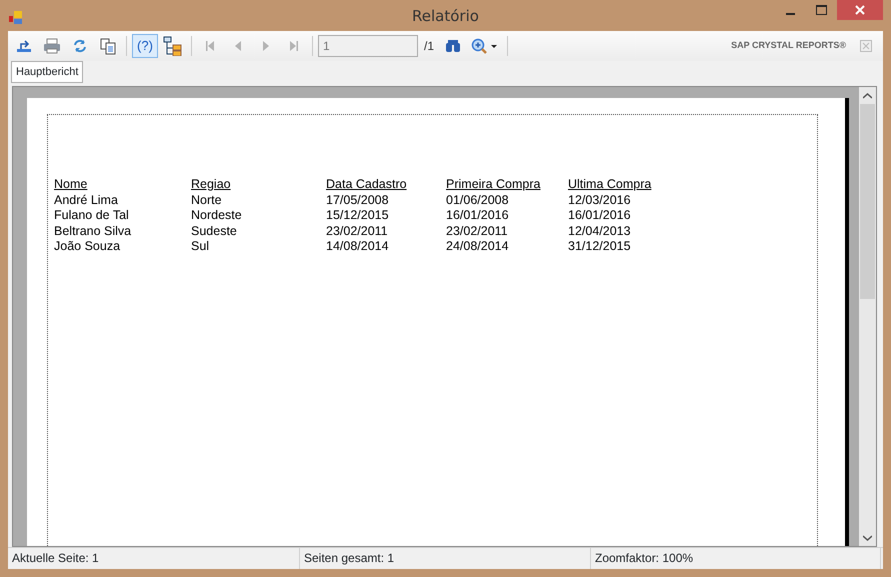 The image size is (891, 577). I want to click on report-tab: Hauptbericht, so click(47, 71).